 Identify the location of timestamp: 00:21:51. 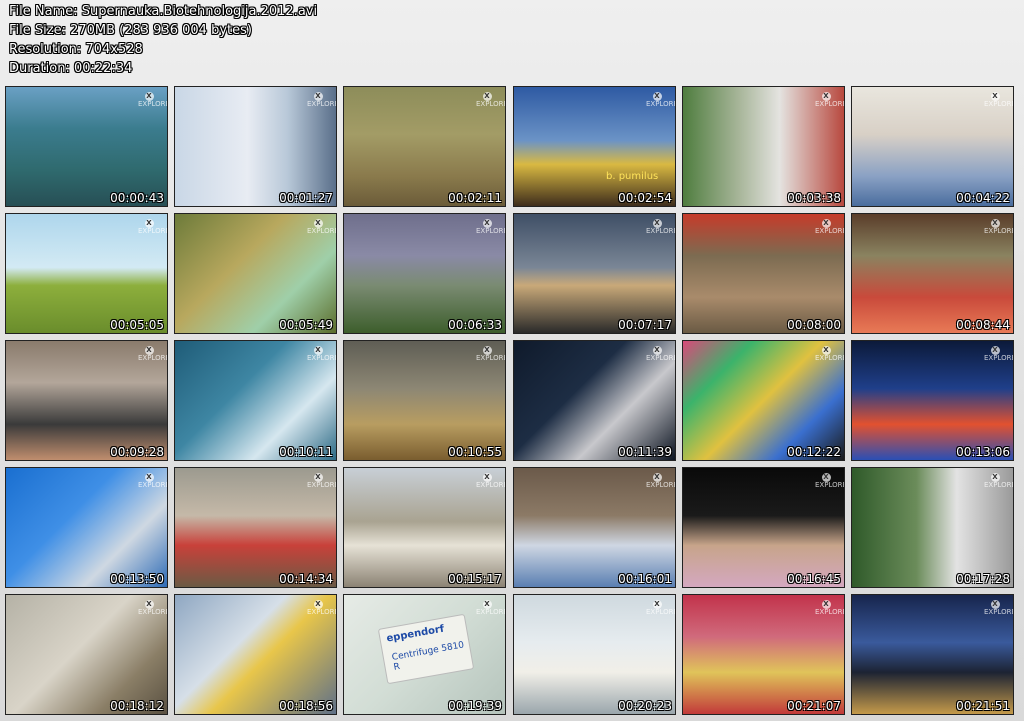
(983, 706).